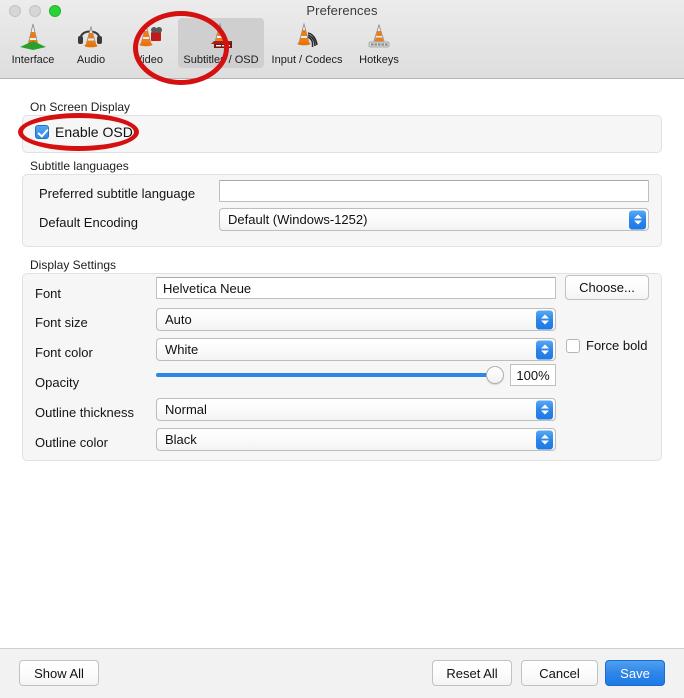  I want to click on vlc-cone-subtitles-icon, so click(221, 36).